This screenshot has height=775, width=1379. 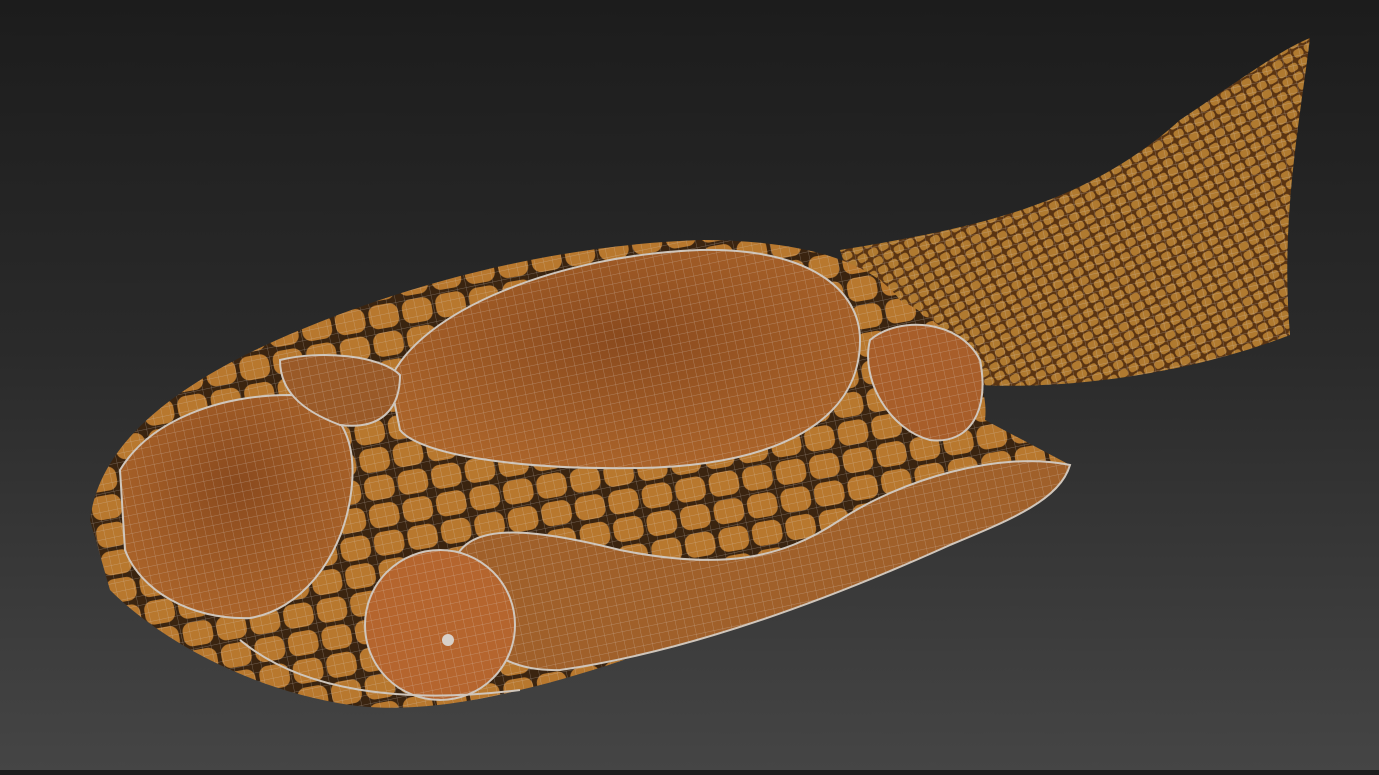 What do you see at coordinates (448, 640) in the screenshot?
I see `eye-icon` at bounding box center [448, 640].